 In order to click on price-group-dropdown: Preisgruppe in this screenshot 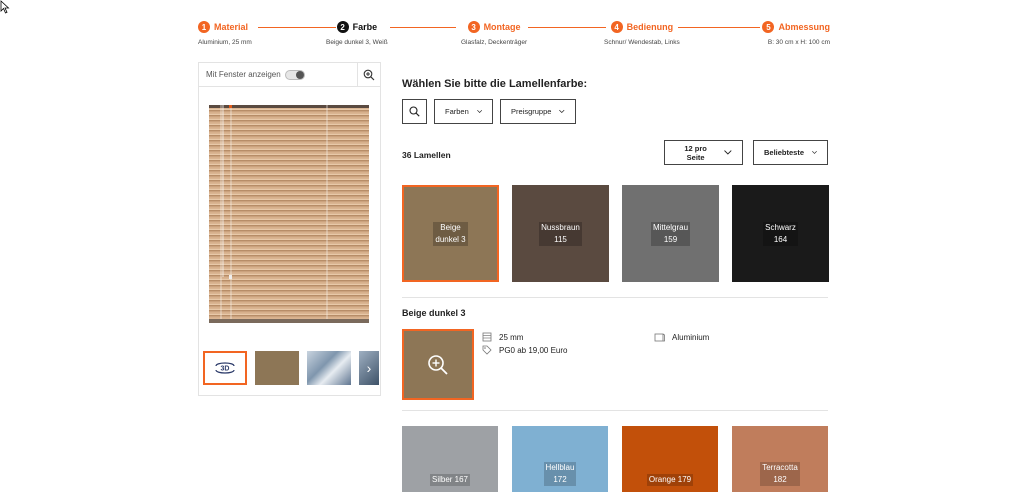, I will do `click(538, 111)`.